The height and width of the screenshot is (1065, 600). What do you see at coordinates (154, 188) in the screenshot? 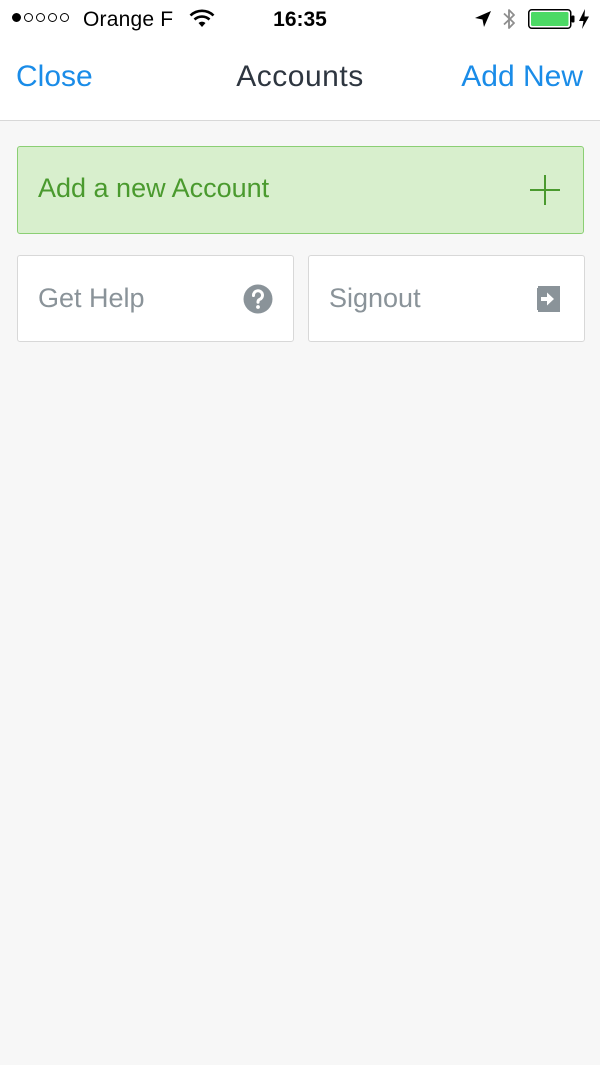
I see `add-account-label: Add a new Account` at bounding box center [154, 188].